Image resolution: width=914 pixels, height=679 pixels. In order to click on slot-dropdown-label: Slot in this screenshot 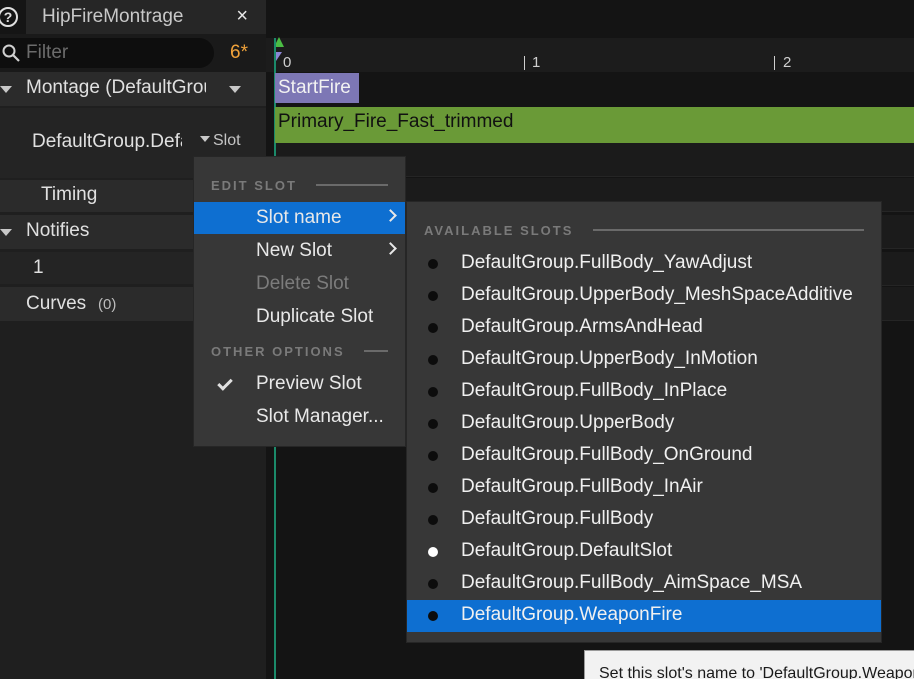, I will do `click(227, 140)`.